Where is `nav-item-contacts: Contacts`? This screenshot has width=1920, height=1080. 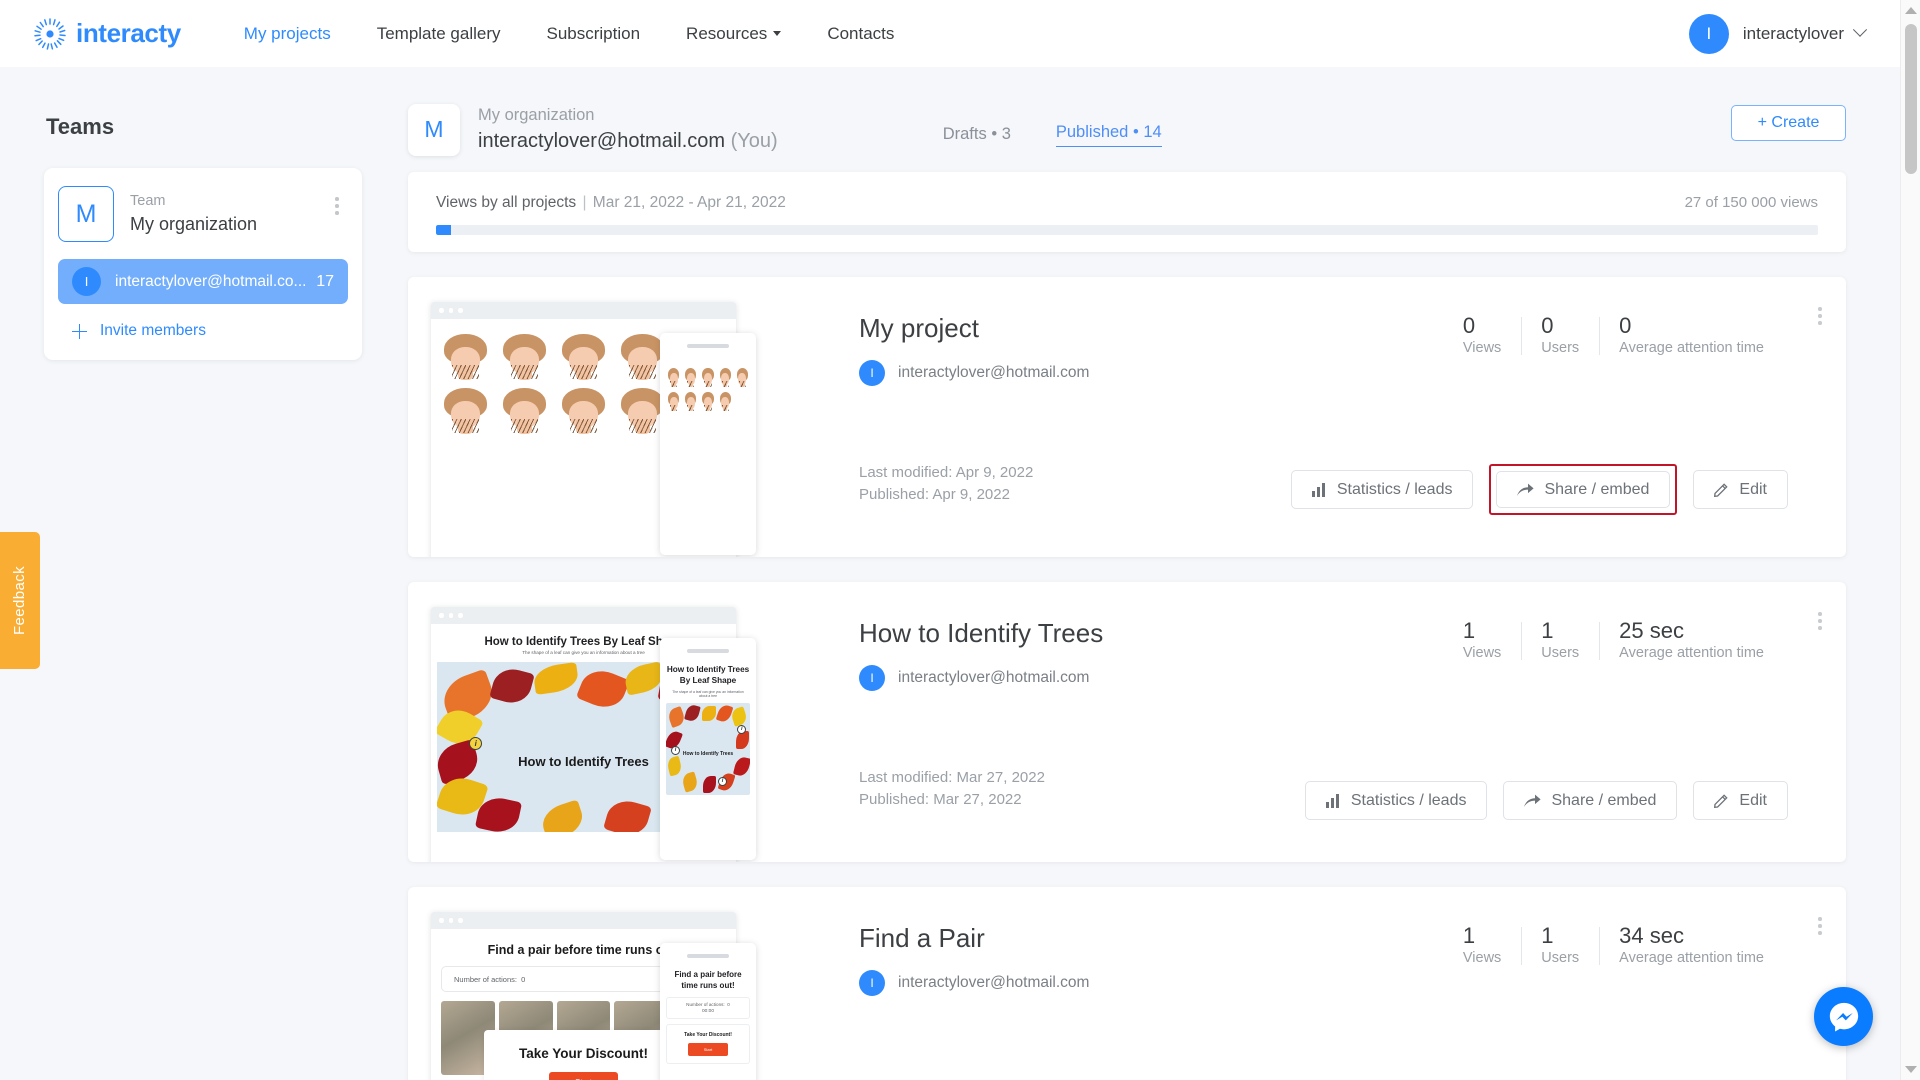 nav-item-contacts: Contacts is located at coordinates (860, 34).